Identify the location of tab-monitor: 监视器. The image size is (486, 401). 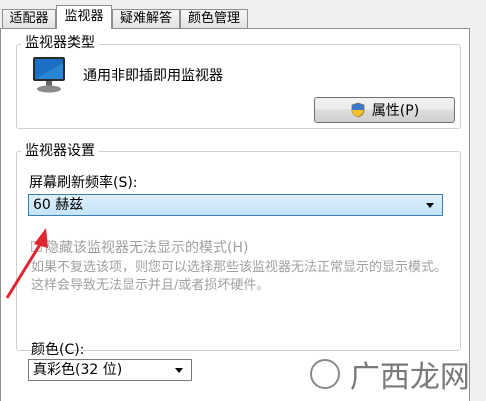
(84, 17).